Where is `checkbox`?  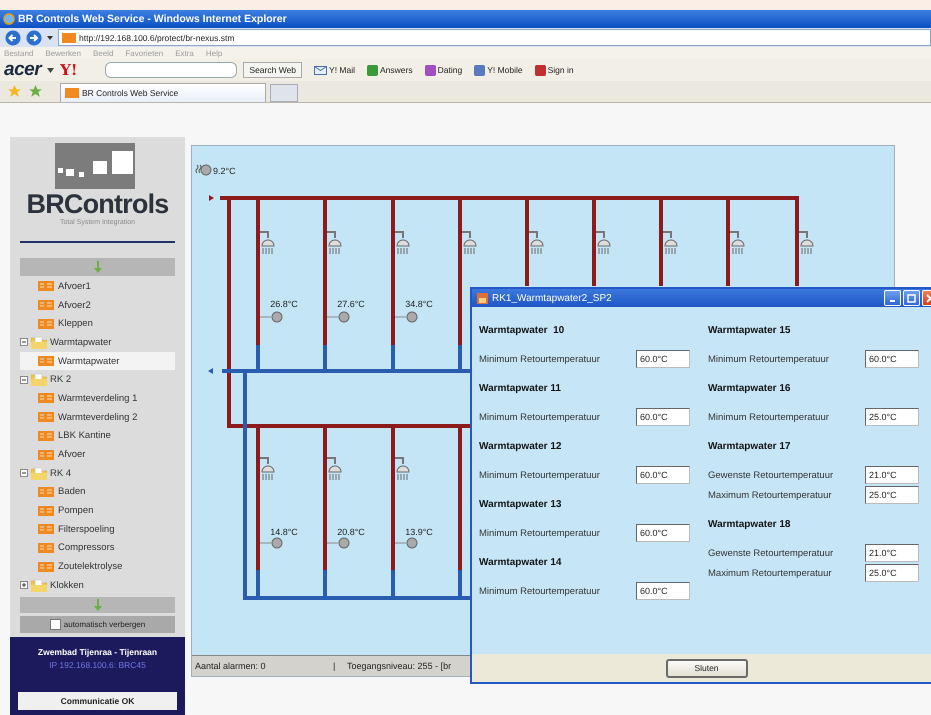
checkbox is located at coordinates (55, 624).